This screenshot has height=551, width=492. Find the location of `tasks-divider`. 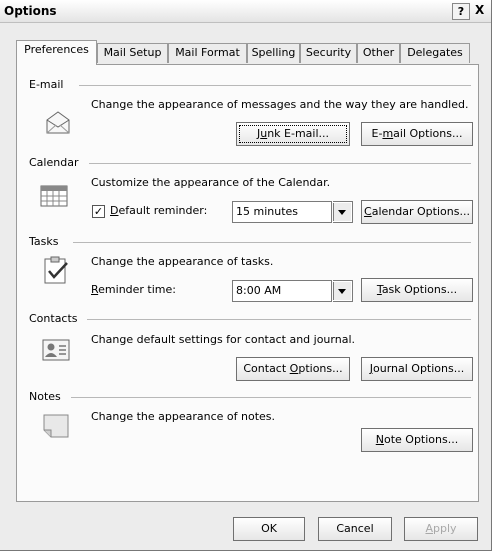

tasks-divider is located at coordinates (272, 242).